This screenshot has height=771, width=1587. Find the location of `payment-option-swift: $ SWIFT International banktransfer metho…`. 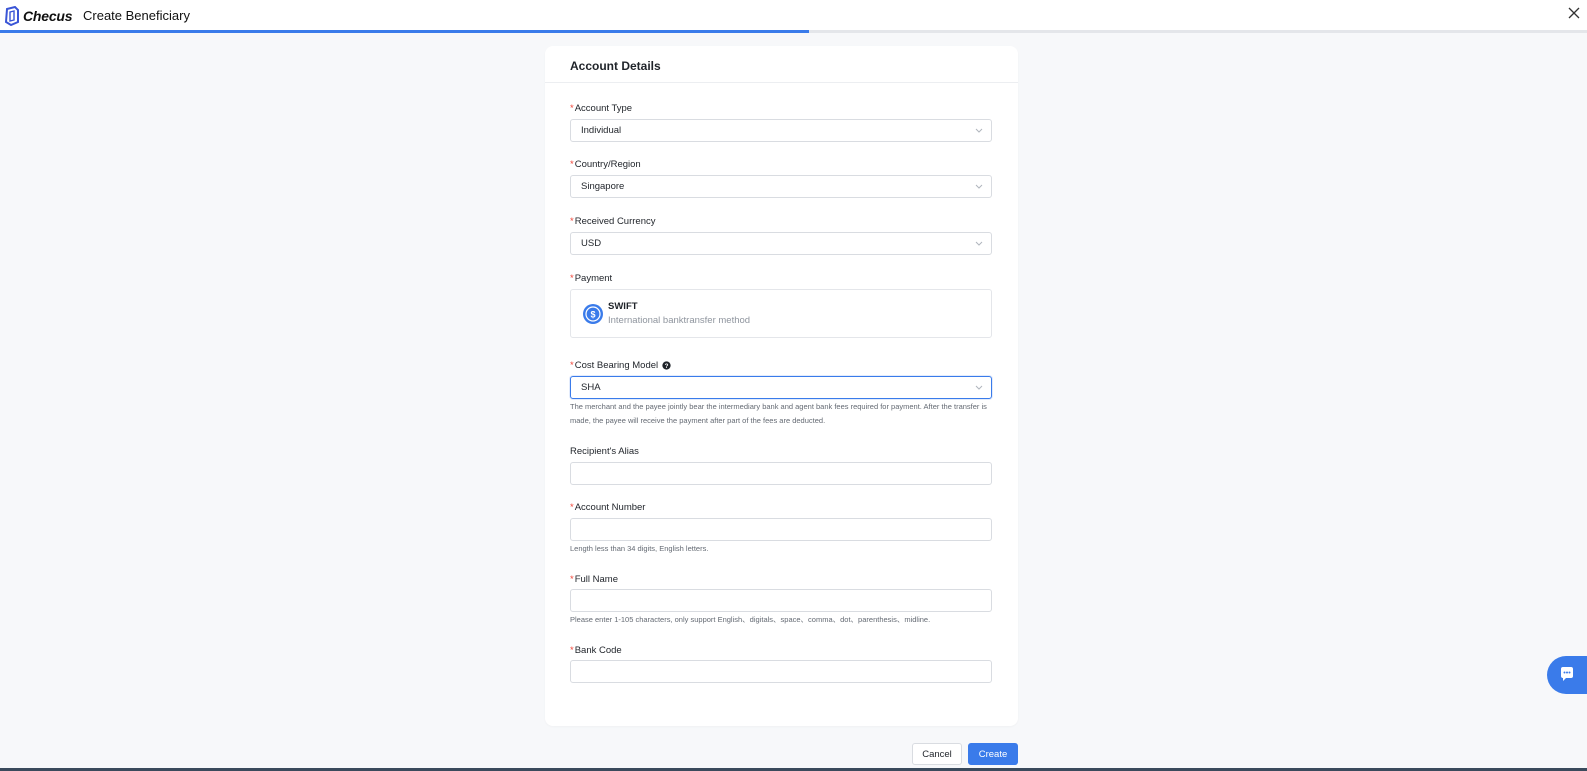

payment-option-swift: $ SWIFT International banktransfer metho… is located at coordinates (781, 313).